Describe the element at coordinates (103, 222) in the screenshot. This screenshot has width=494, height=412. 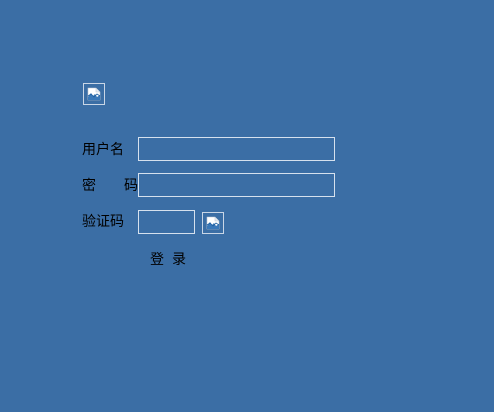
I see `captcha-label: 验证码` at that location.